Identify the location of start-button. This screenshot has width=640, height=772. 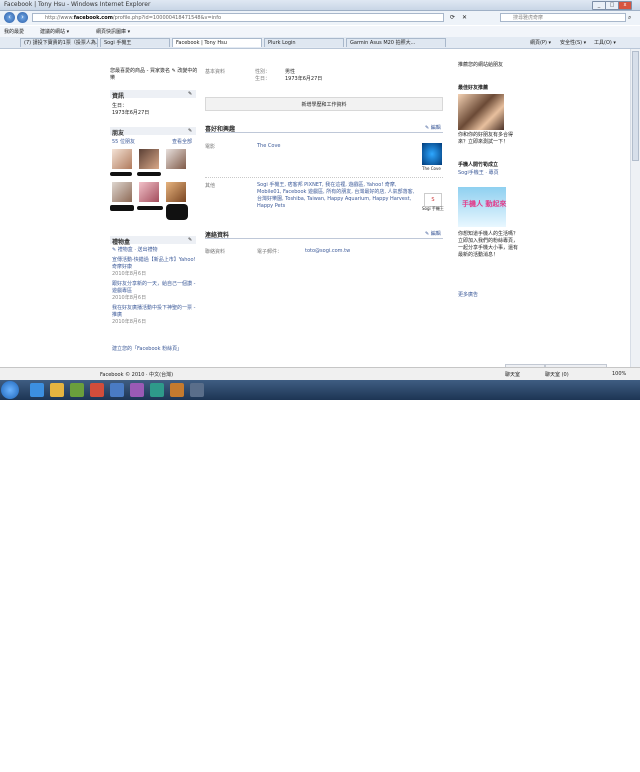
(10, 390).